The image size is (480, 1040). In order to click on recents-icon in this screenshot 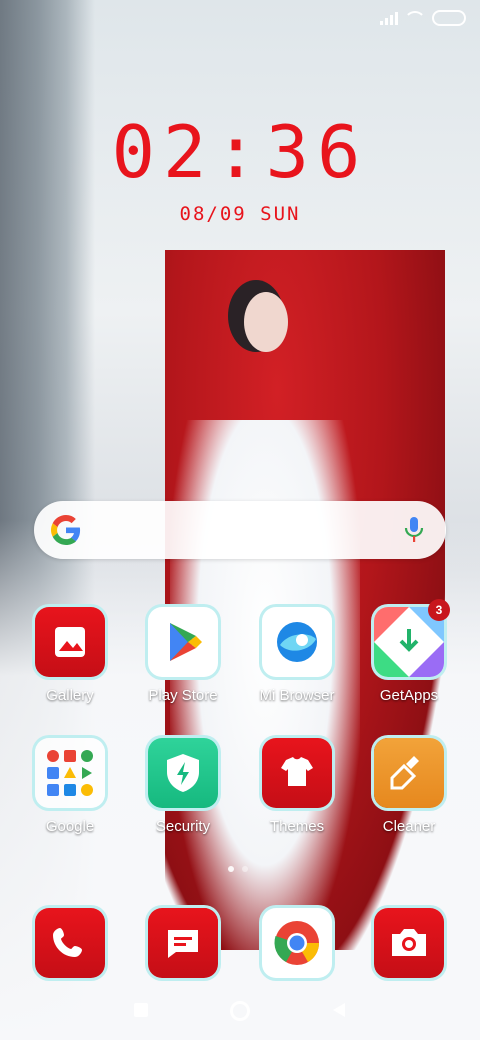, I will do `click(141, 1012)`.